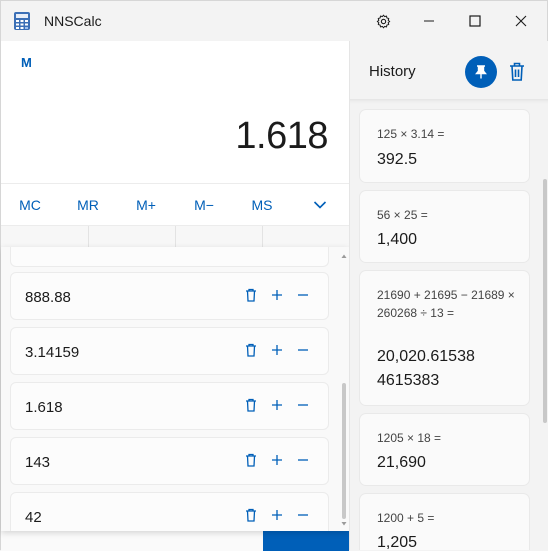  I want to click on maximize-icon, so click(475, 21).